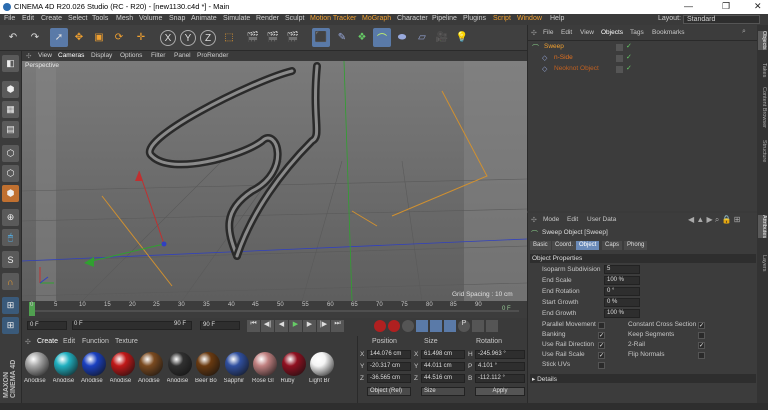 The width and height of the screenshot is (768, 410). Describe the element at coordinates (71, 55) in the screenshot. I see `viewport-menu-cameras: Cameras` at that location.